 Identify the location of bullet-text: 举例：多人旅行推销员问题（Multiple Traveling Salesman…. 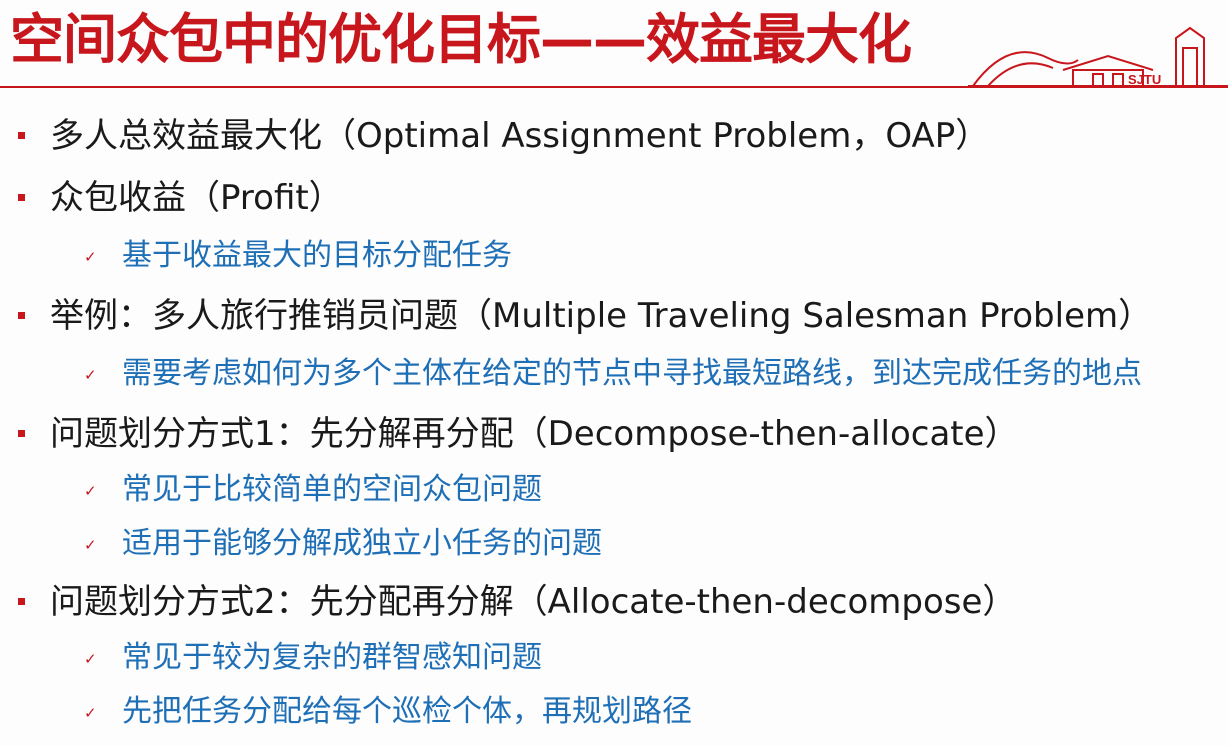
(601, 316).